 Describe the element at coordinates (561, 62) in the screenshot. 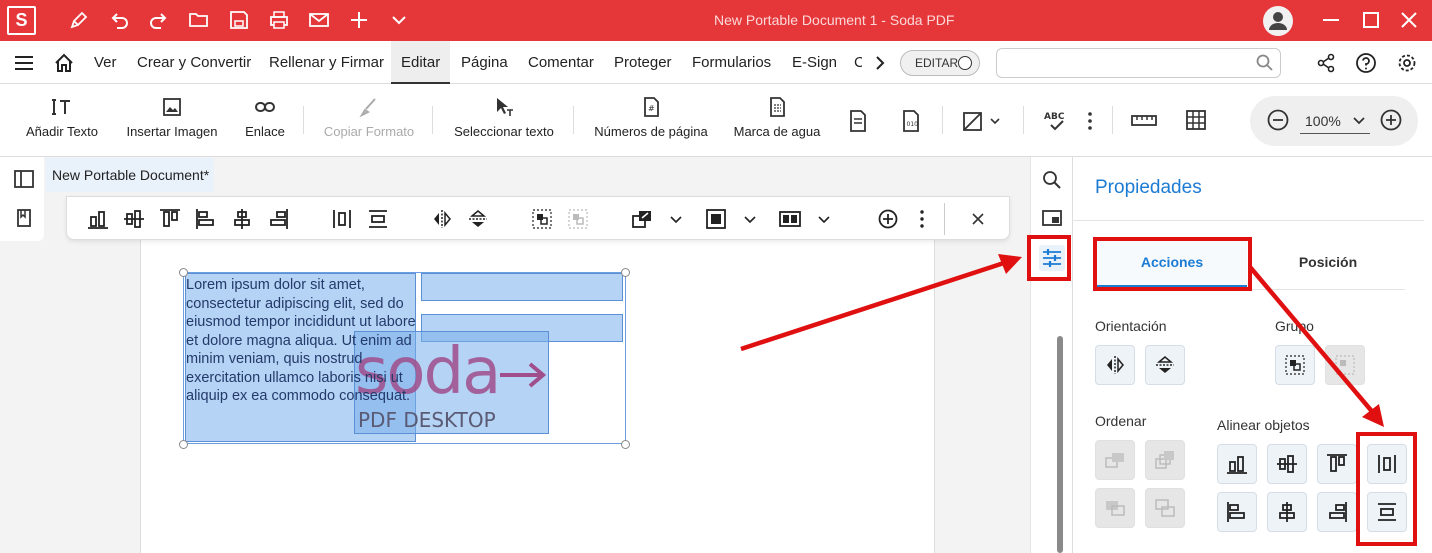

I see `menu-comentar: Comentar` at that location.